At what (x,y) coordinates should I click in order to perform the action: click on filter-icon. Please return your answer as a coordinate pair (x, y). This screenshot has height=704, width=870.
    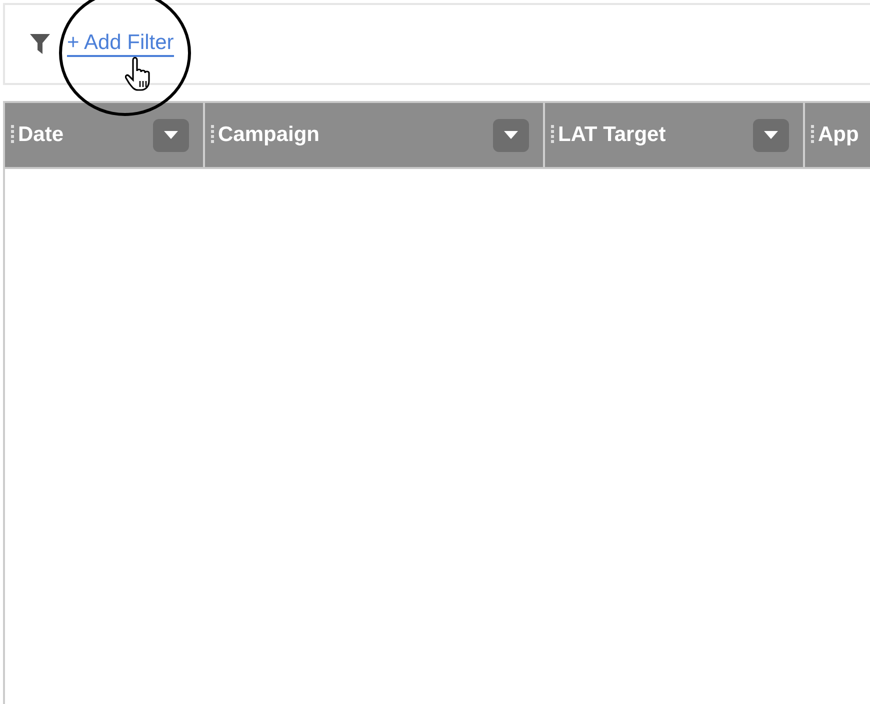
    Looking at the image, I should click on (40, 44).